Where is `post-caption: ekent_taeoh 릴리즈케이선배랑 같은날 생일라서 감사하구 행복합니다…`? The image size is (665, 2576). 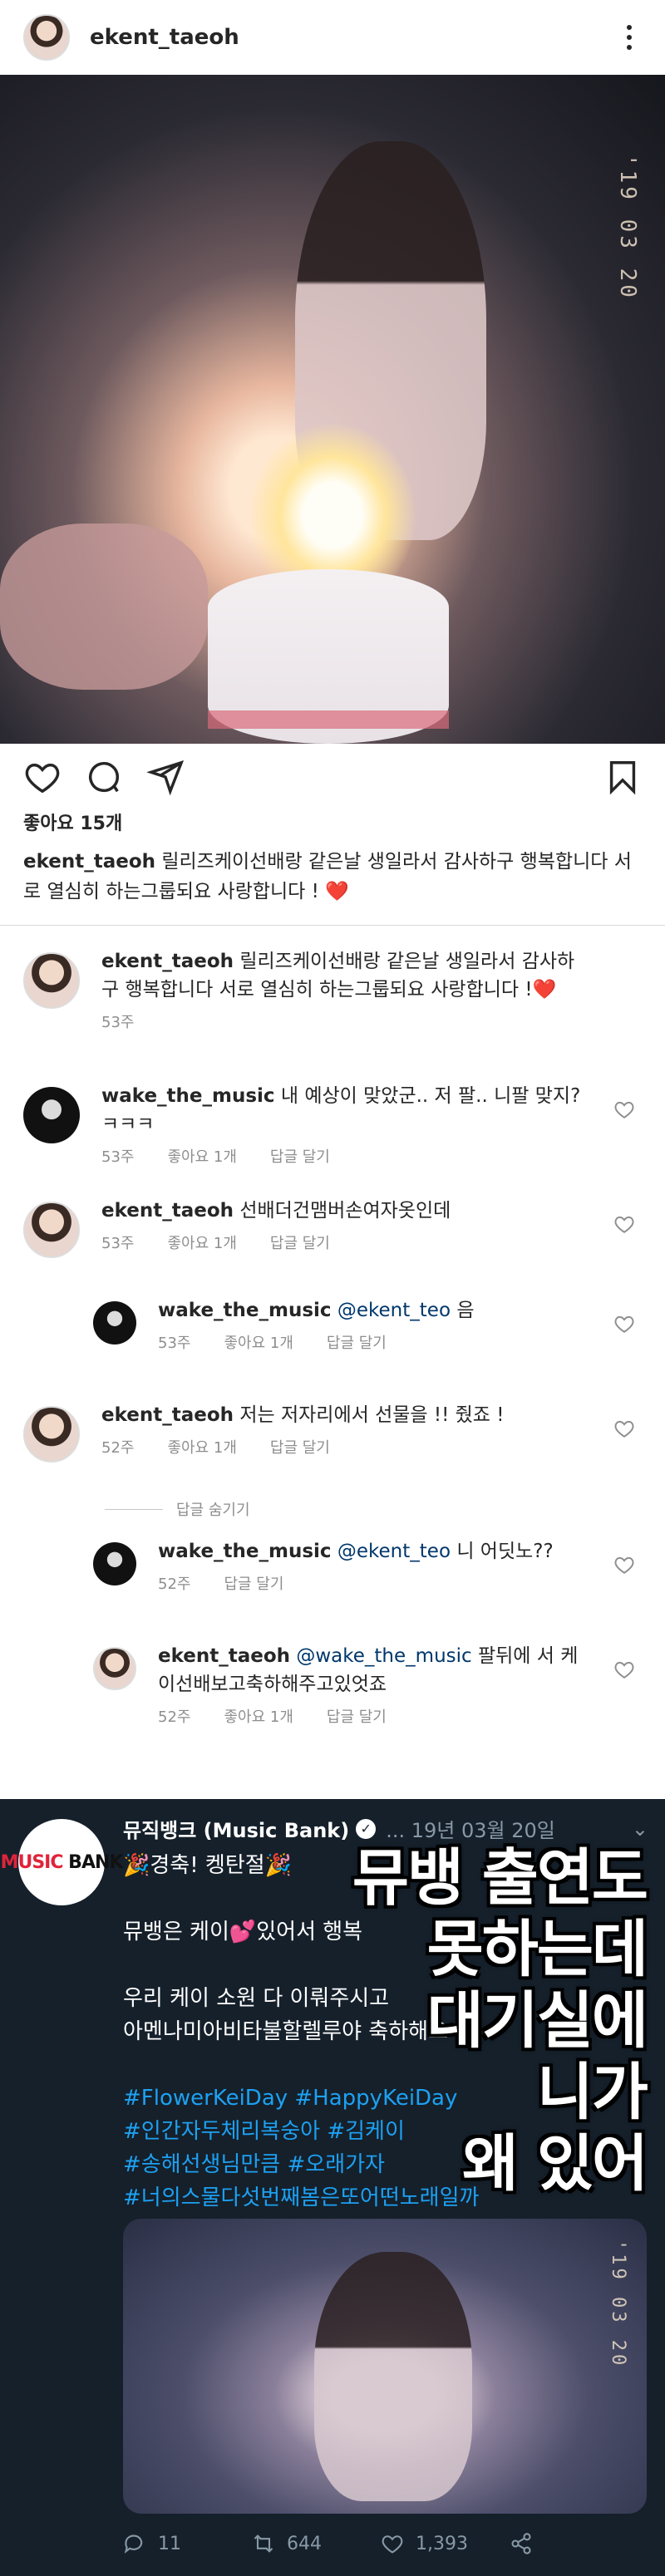
post-caption: ekent_taeoh 릴리즈케이선배랑 같은날 생일라서 감사하구 행복합니다… is located at coordinates (332, 879).